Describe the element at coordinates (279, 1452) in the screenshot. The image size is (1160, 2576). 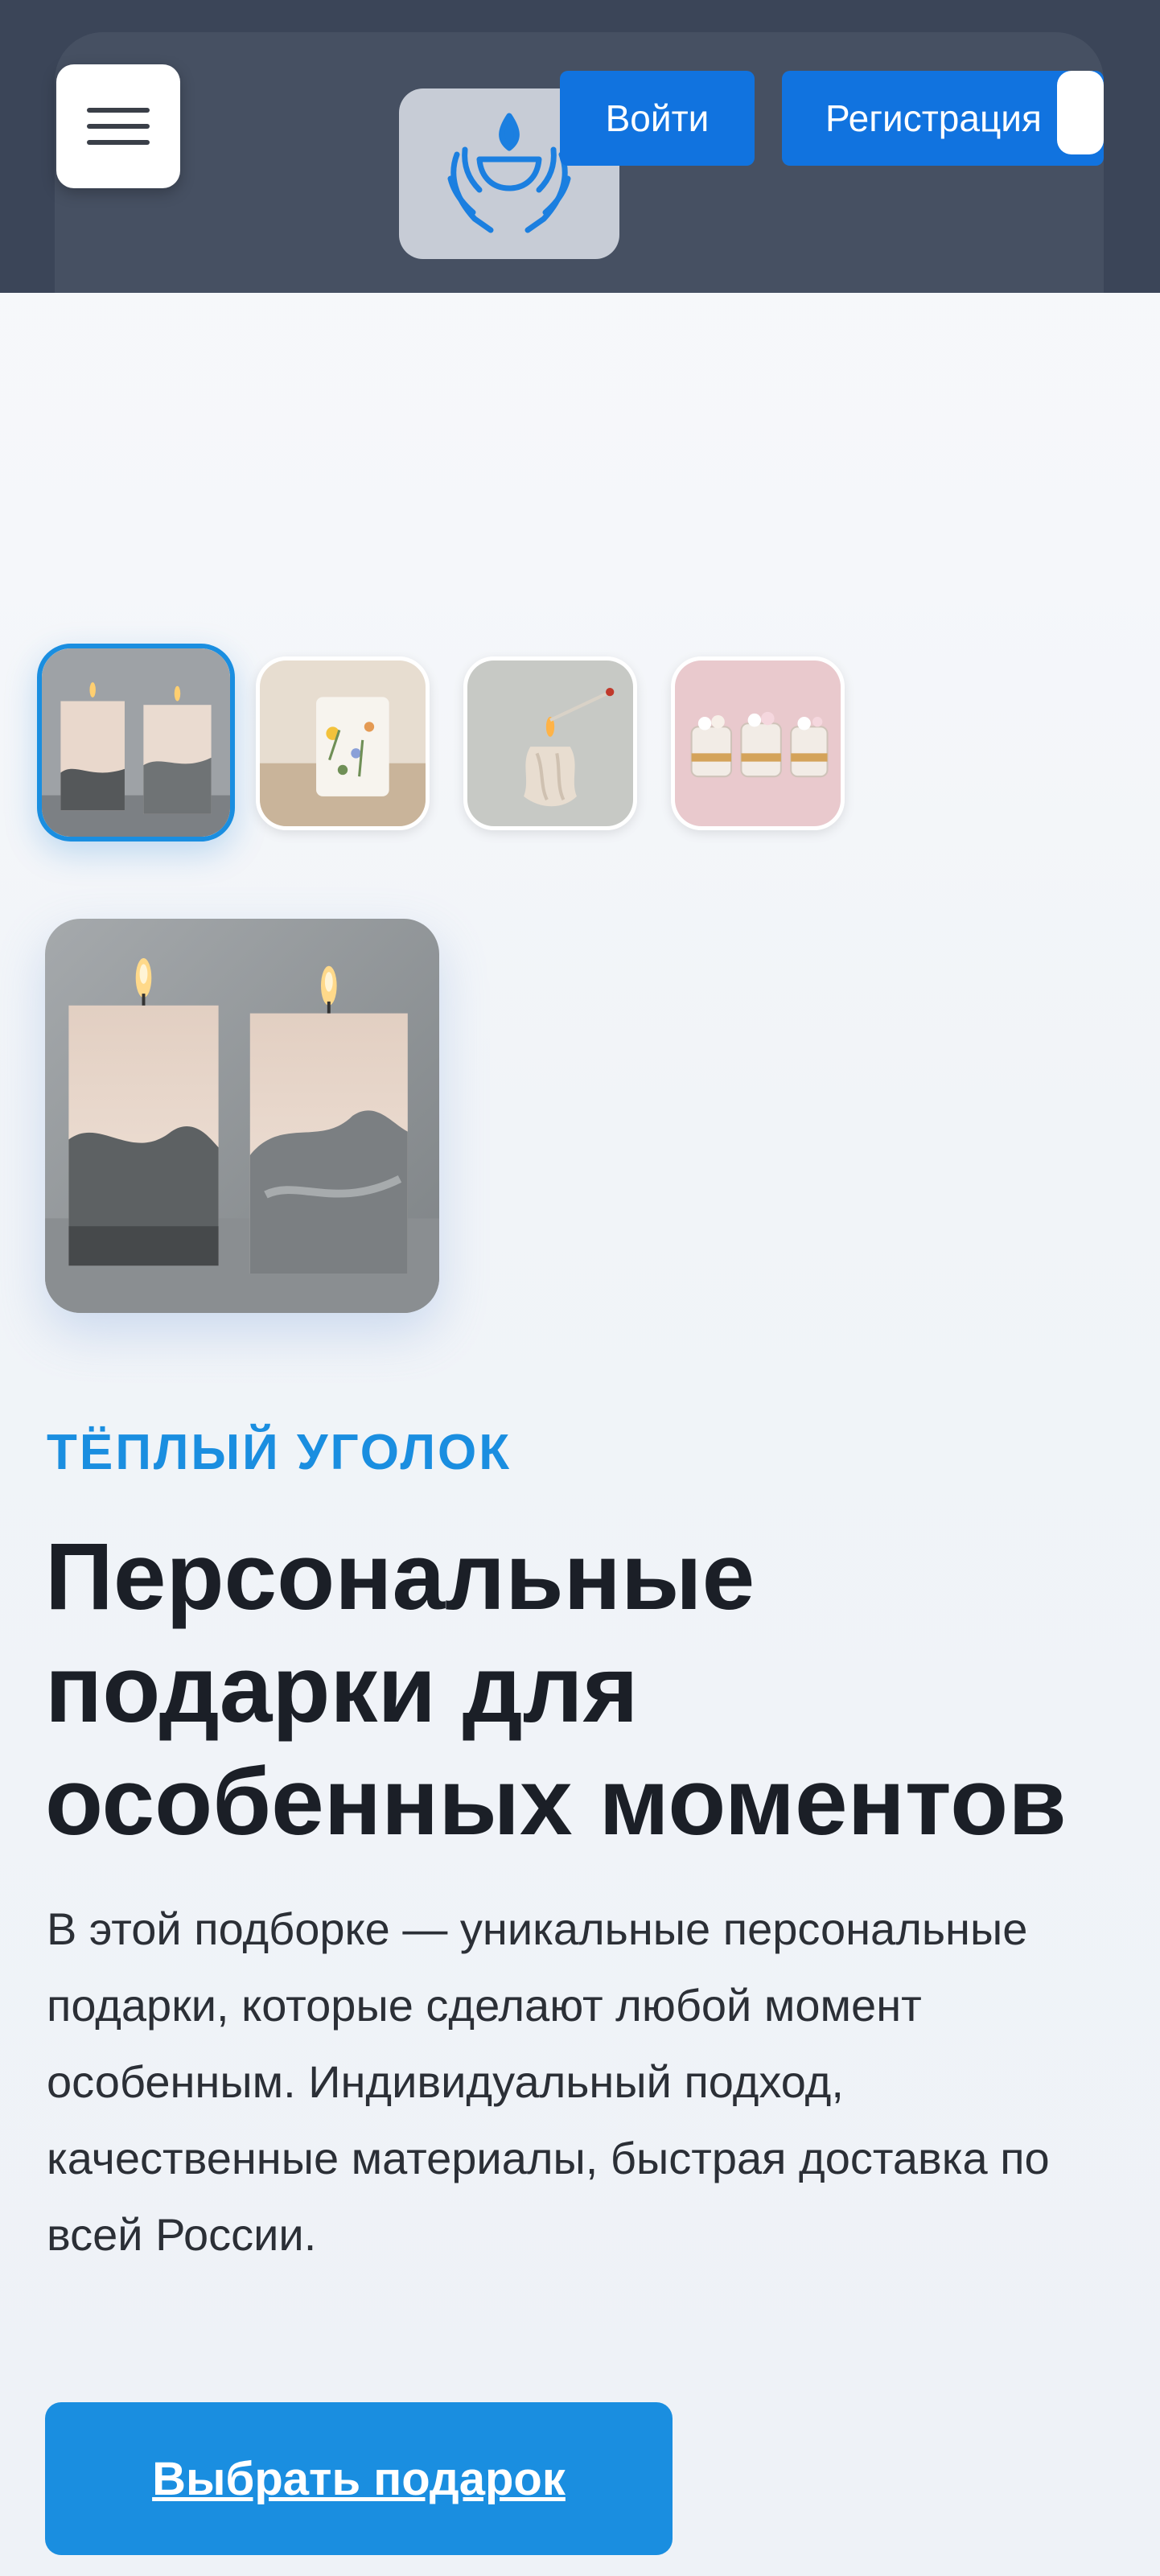
I see `brand-eyebrow: ТЁПЛЫЙ УГОЛОК` at that location.